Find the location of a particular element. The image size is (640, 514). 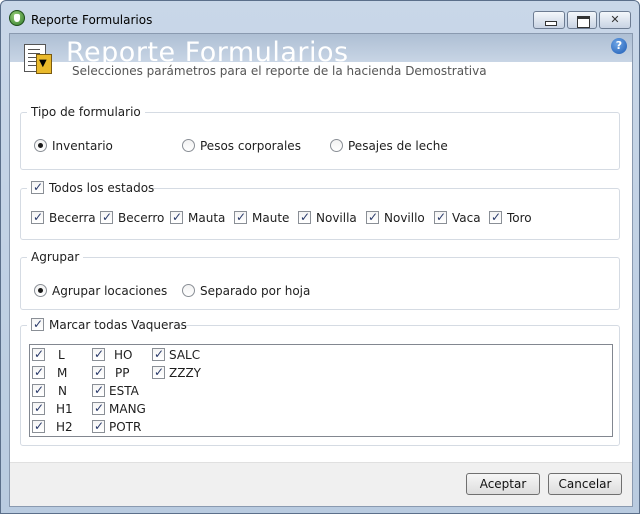

checkbox-mauta-label: Mauta is located at coordinates (207, 218).